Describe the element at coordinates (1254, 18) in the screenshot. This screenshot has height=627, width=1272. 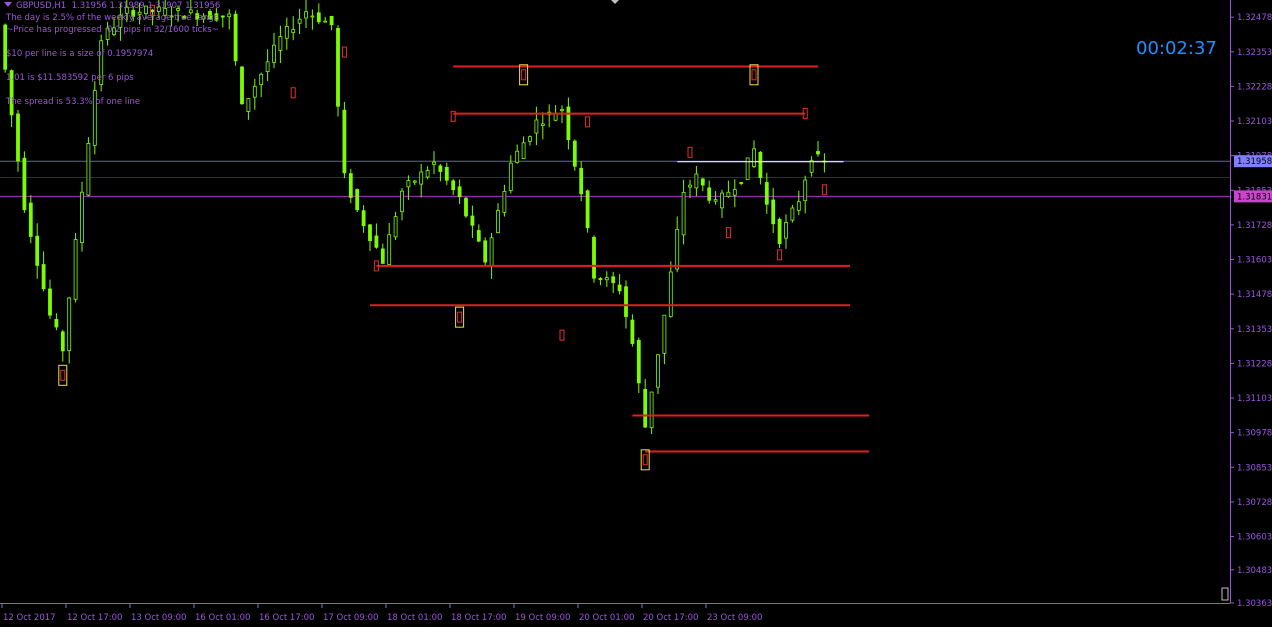
I see `price-tick-label: 1.32478` at that location.